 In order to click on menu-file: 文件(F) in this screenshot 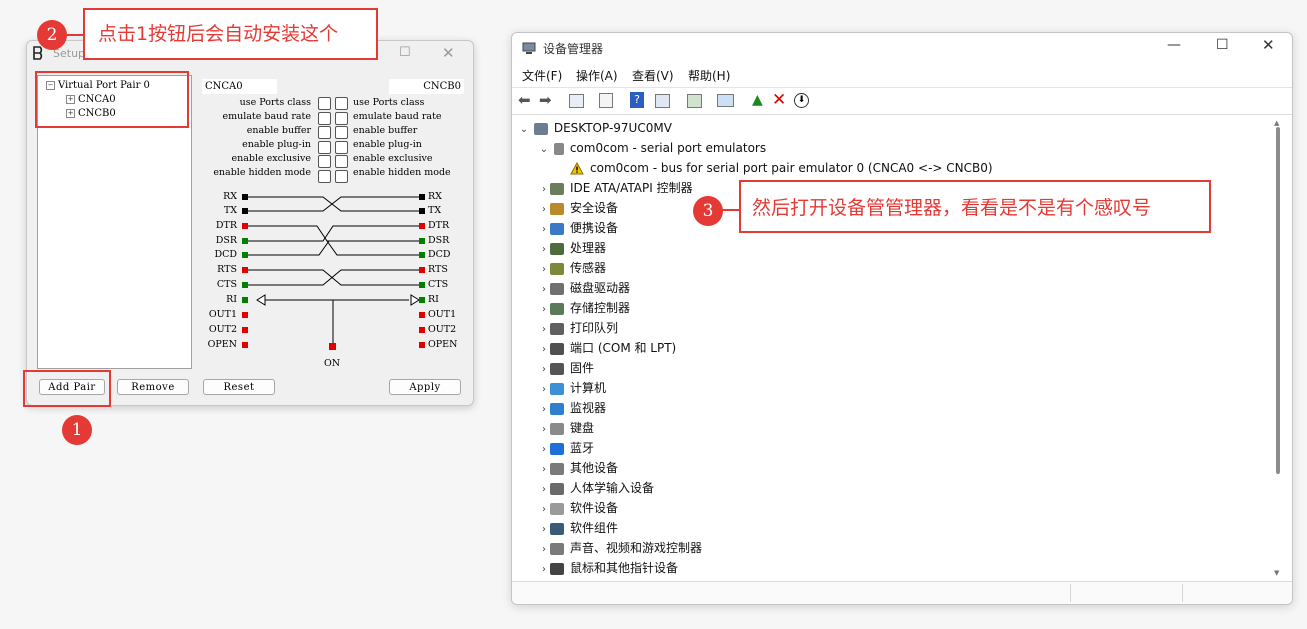, I will do `click(542, 75)`.